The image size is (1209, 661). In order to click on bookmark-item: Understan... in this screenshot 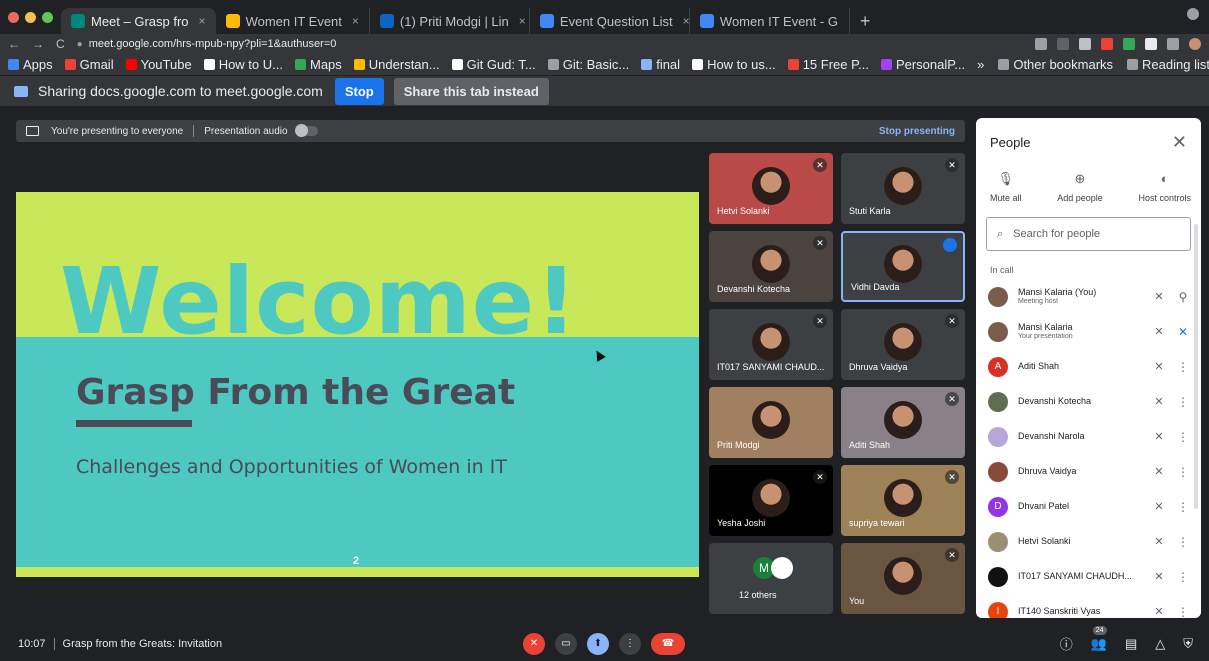, I will do `click(396, 64)`.